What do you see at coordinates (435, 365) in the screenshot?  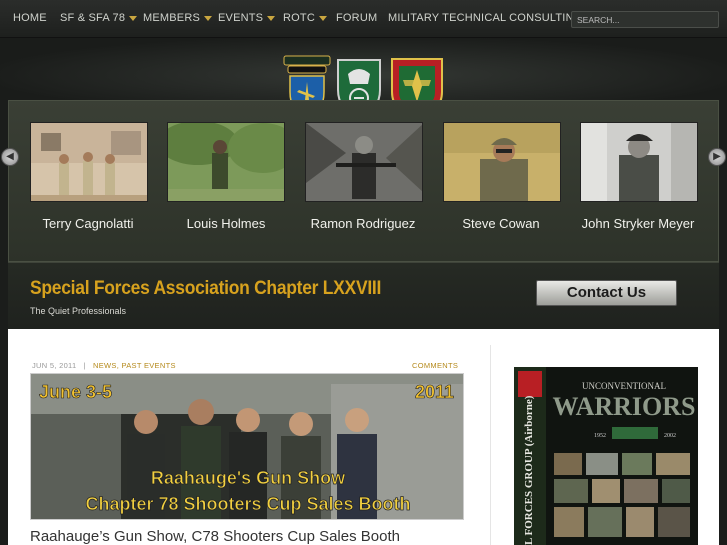 I see `comments-link: COMMENTS` at bounding box center [435, 365].